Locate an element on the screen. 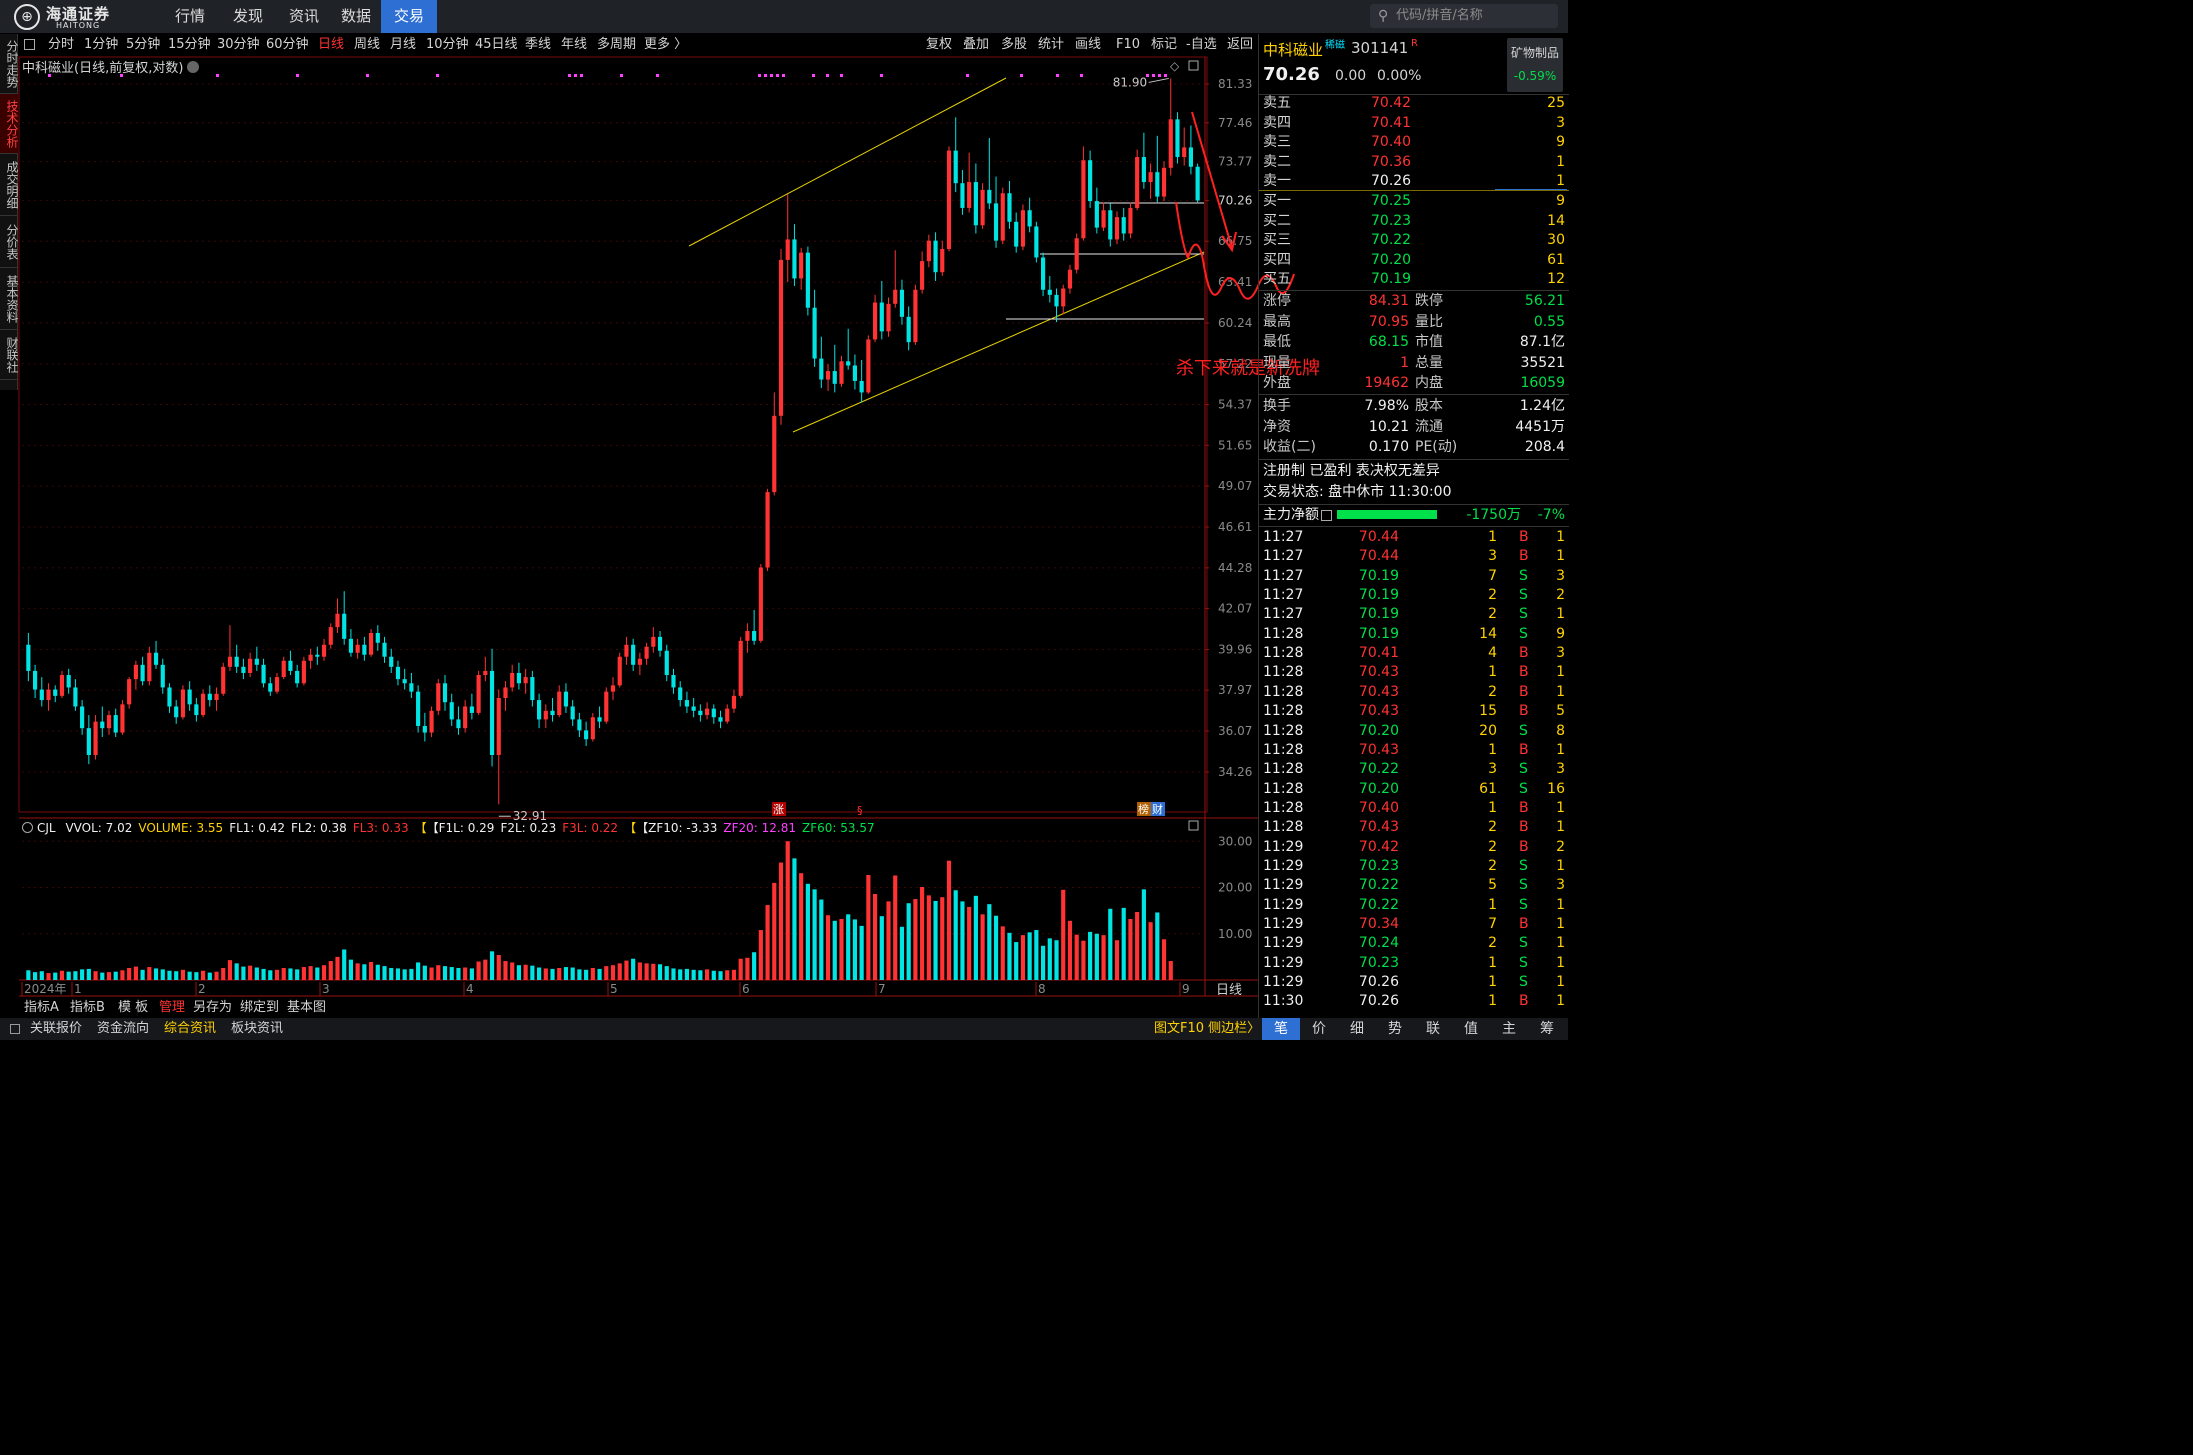 The height and width of the screenshot is (1455, 2193). status-sector-news: 板块资讯 is located at coordinates (257, 1029).